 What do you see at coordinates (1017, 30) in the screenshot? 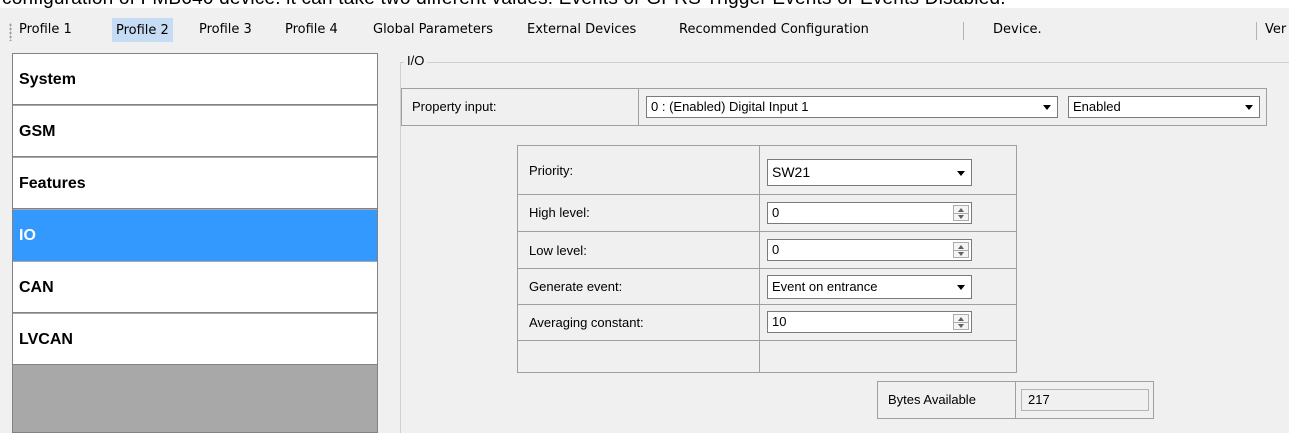
I see `menu-device: Device.` at bounding box center [1017, 30].